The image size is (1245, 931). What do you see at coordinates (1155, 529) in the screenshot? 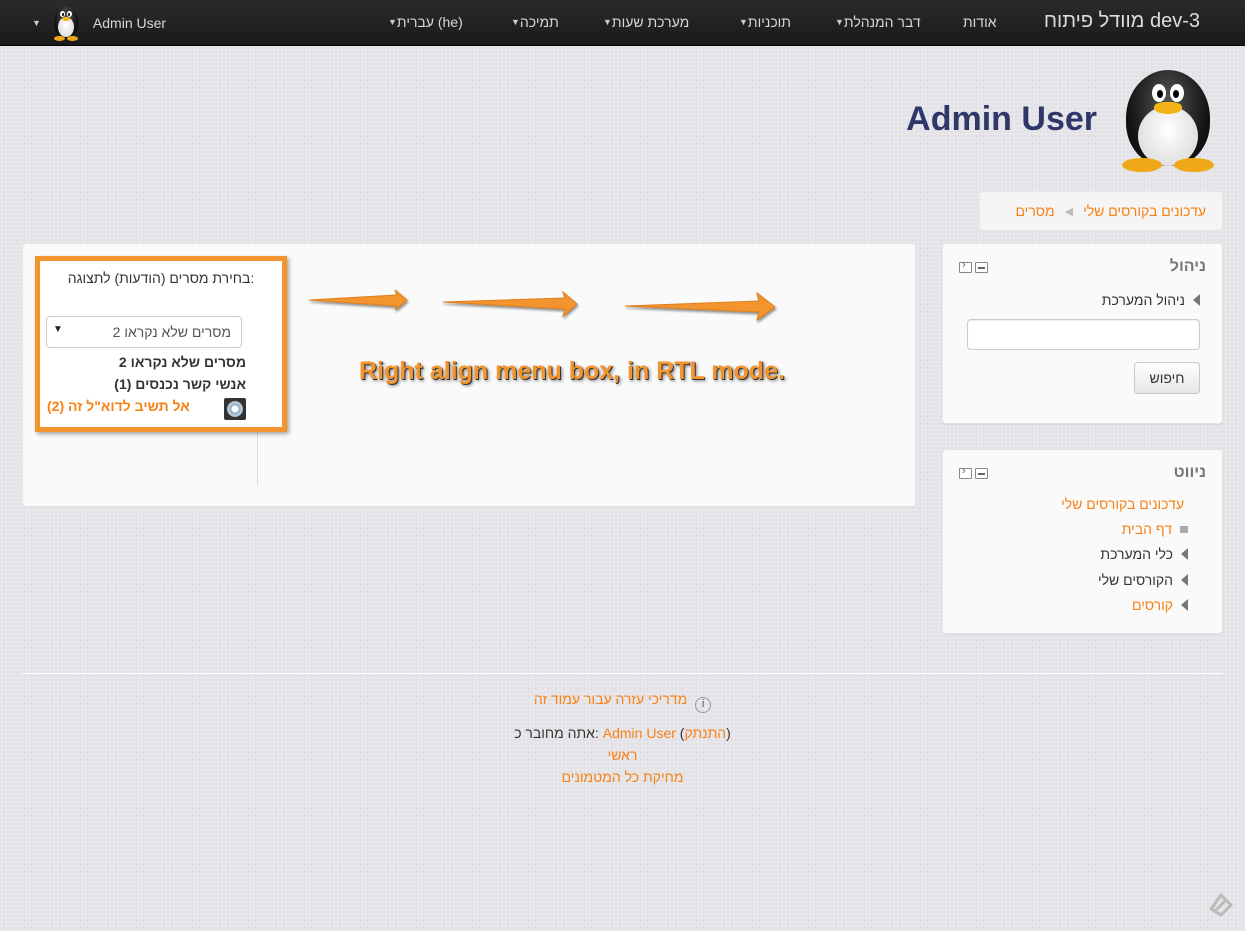
I see `nav-item-home: דף הבית` at bounding box center [1155, 529].